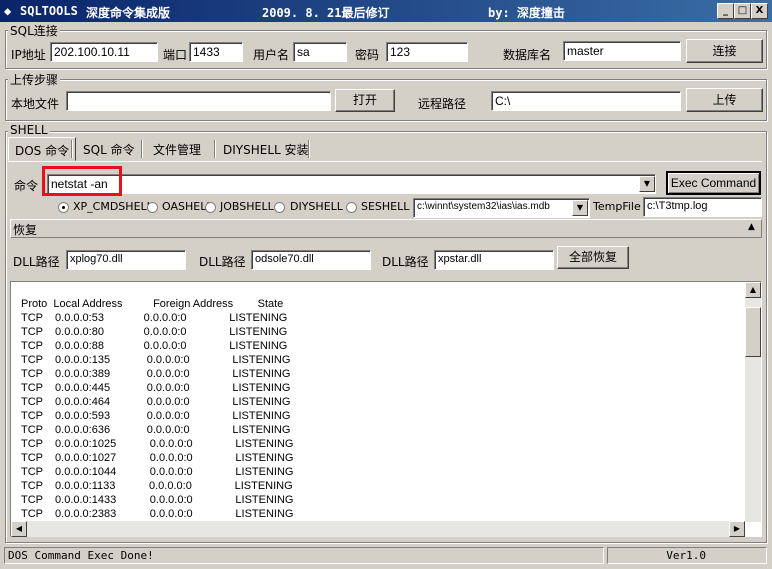 This screenshot has height=569, width=772. What do you see at coordinates (365, 100) in the screenshot?
I see `open-button: 打开` at bounding box center [365, 100].